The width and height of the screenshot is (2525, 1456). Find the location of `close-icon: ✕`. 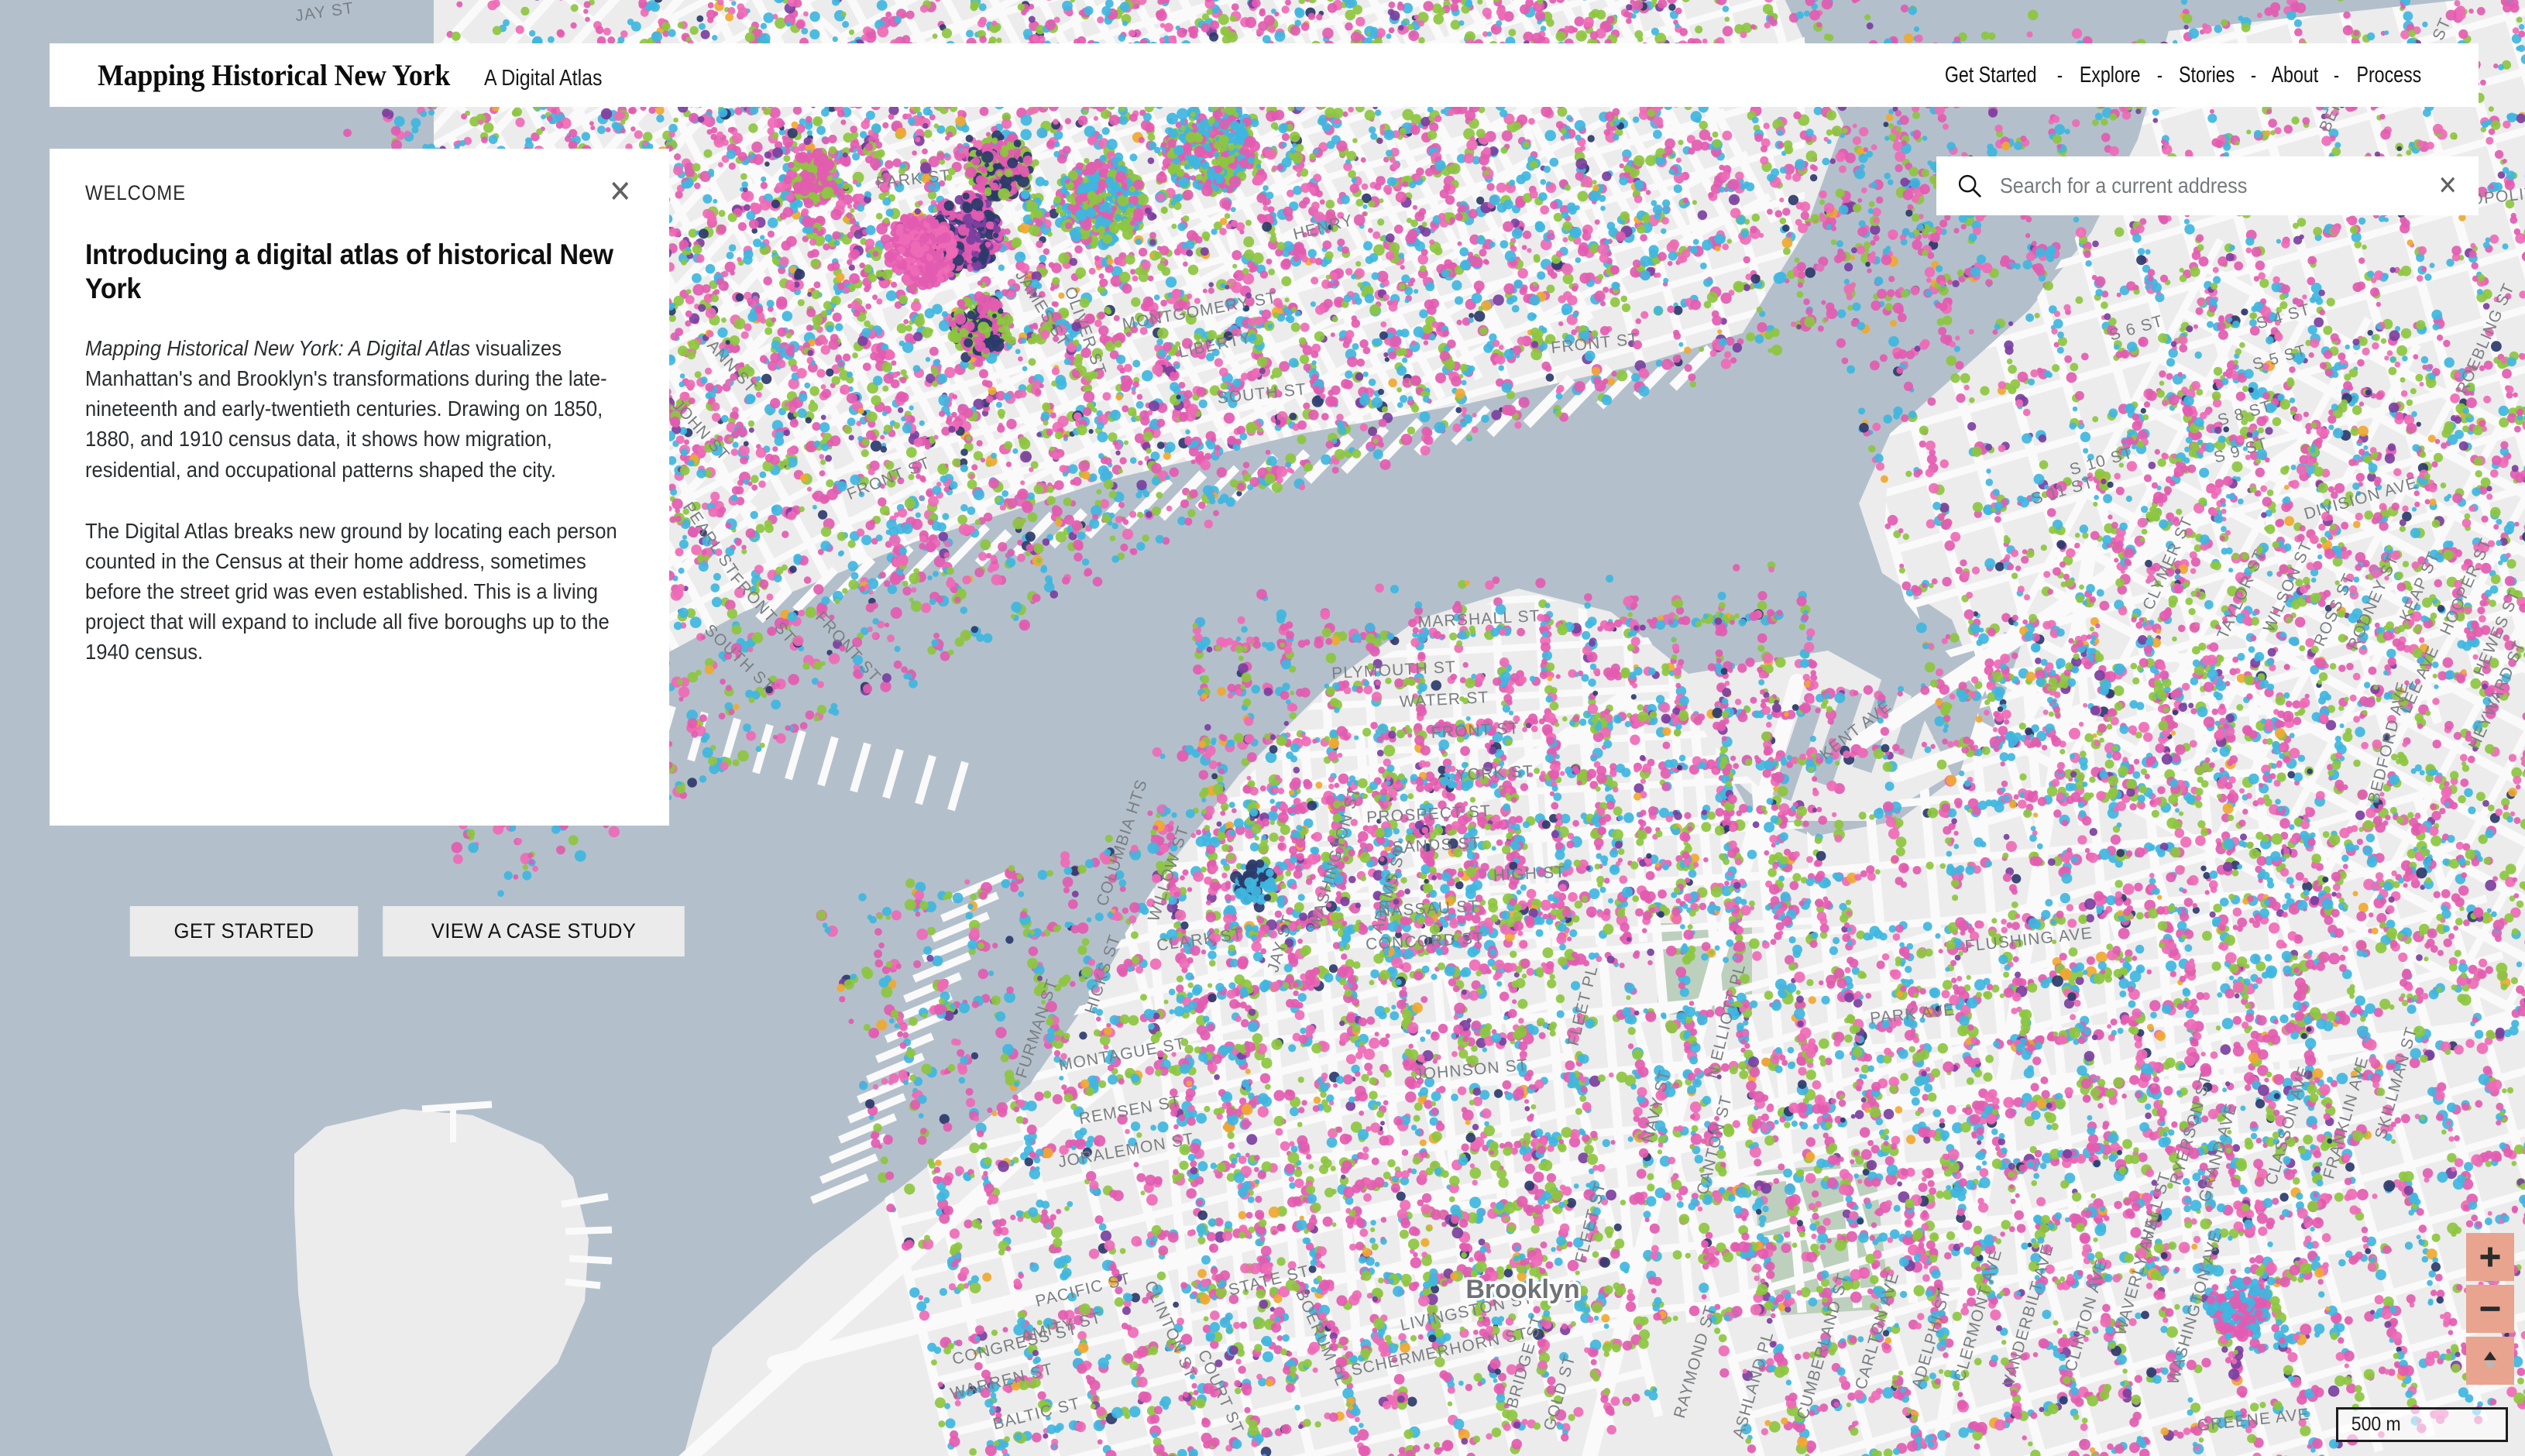

close-icon: ✕ is located at coordinates (620, 192).